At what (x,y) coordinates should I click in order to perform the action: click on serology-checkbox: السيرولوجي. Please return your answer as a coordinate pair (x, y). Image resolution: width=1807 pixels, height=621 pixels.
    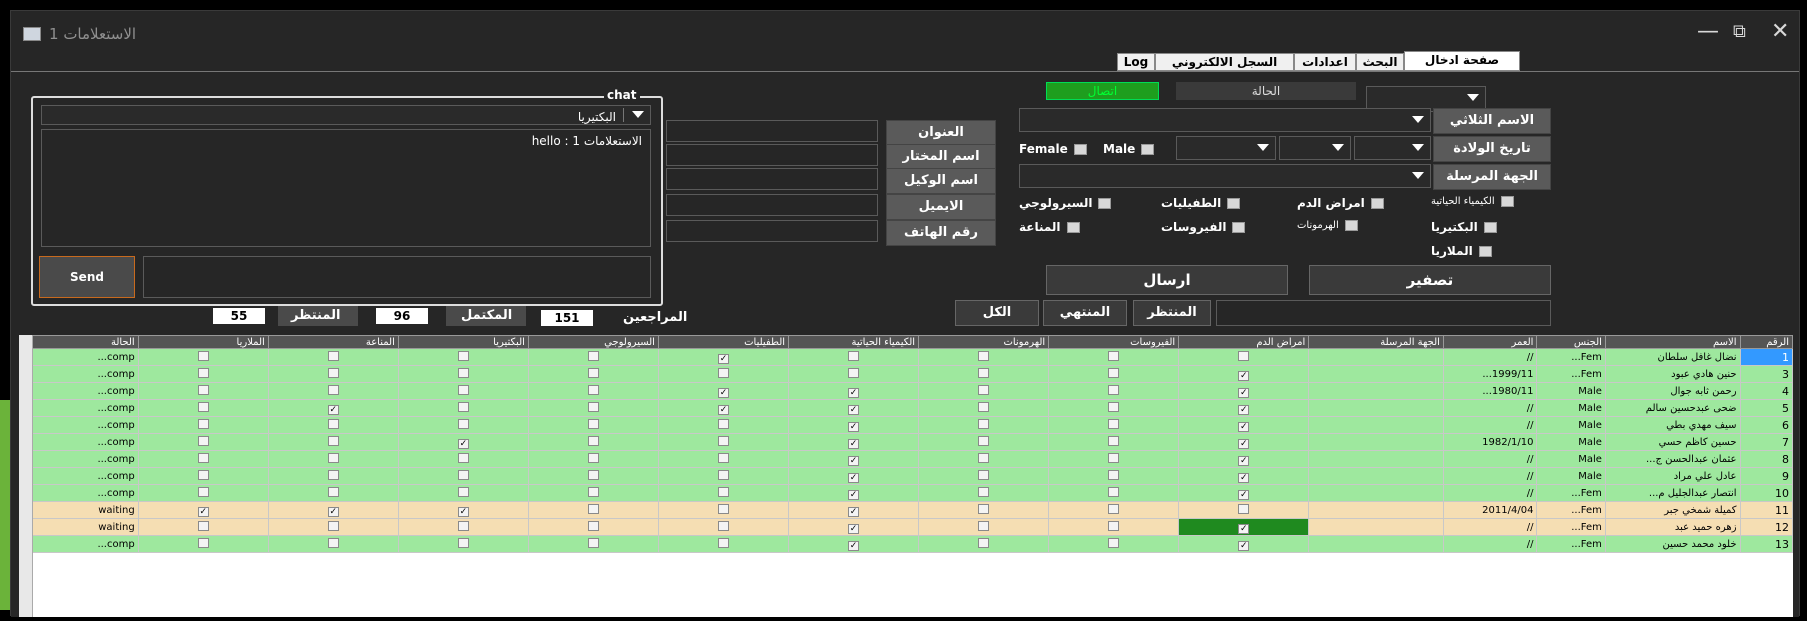
    Looking at the image, I should click on (1065, 203).